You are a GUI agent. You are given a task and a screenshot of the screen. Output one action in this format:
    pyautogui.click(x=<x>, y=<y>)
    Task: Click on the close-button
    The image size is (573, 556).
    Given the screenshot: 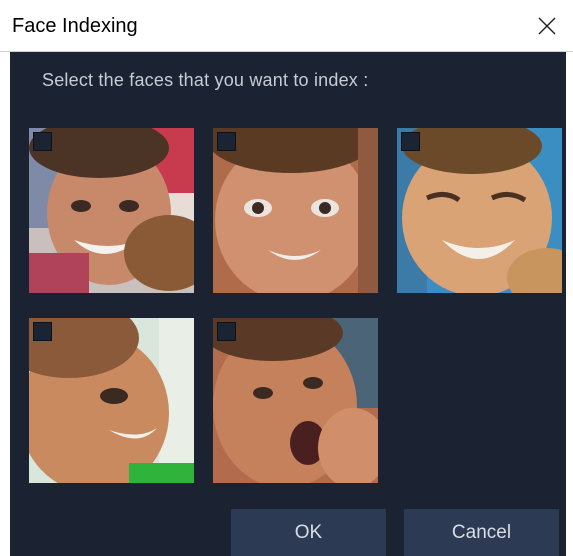 What is the action you would take?
    pyautogui.click(x=547, y=26)
    